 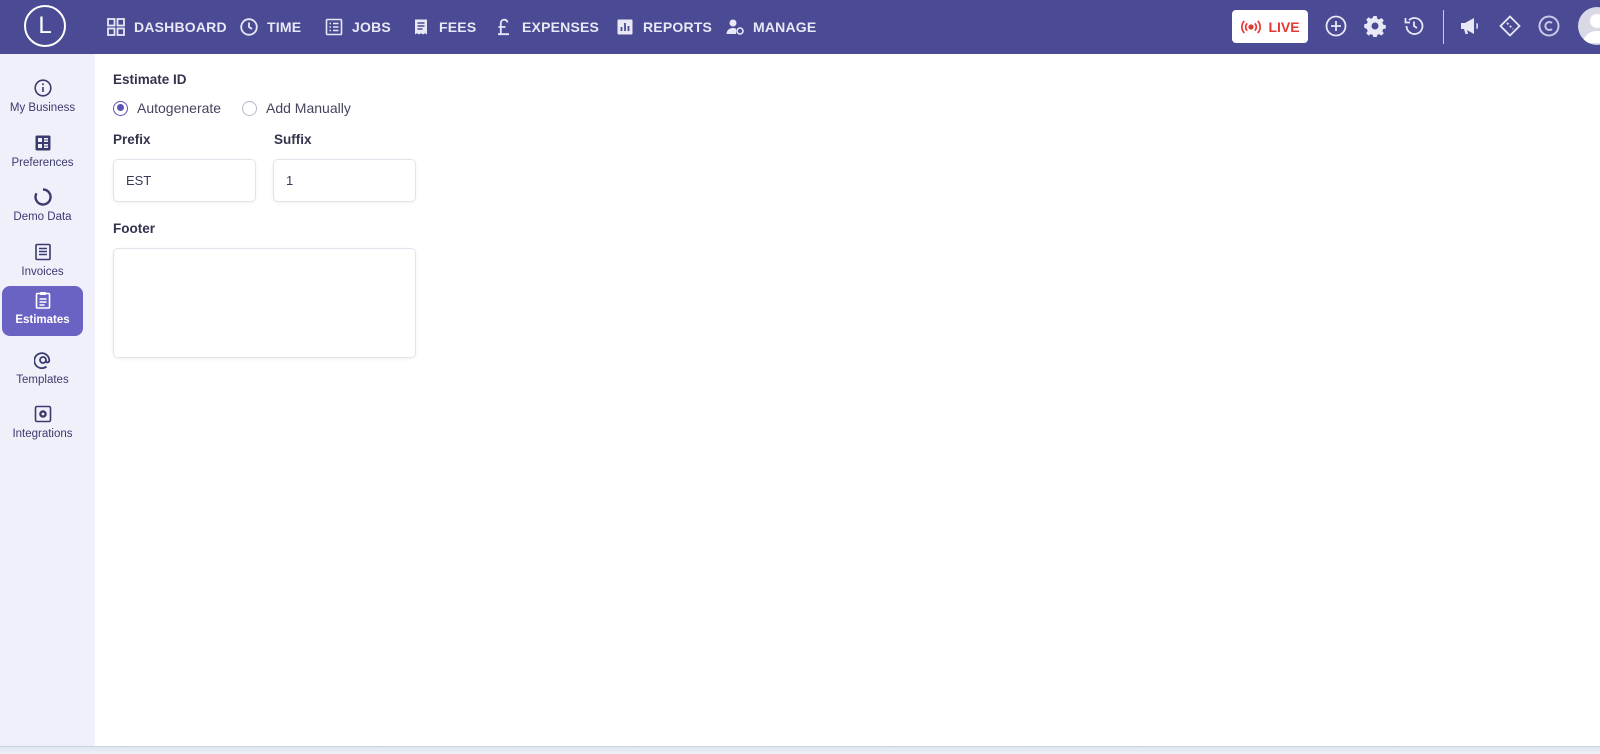 What do you see at coordinates (180, 27) in the screenshot?
I see `nav-label: DASHBOARD` at bounding box center [180, 27].